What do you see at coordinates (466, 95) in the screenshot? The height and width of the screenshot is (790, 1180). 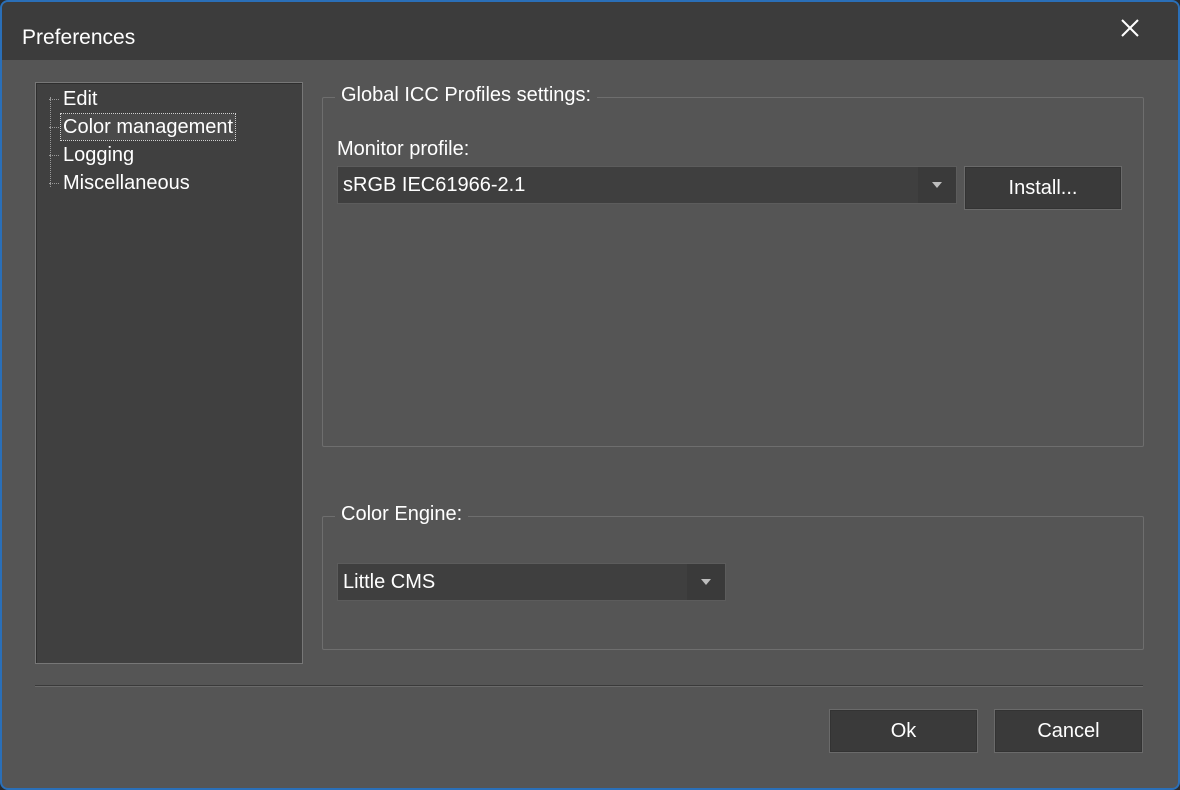 I see `icc-group-title: Global ICC Profiles settings:` at bounding box center [466, 95].